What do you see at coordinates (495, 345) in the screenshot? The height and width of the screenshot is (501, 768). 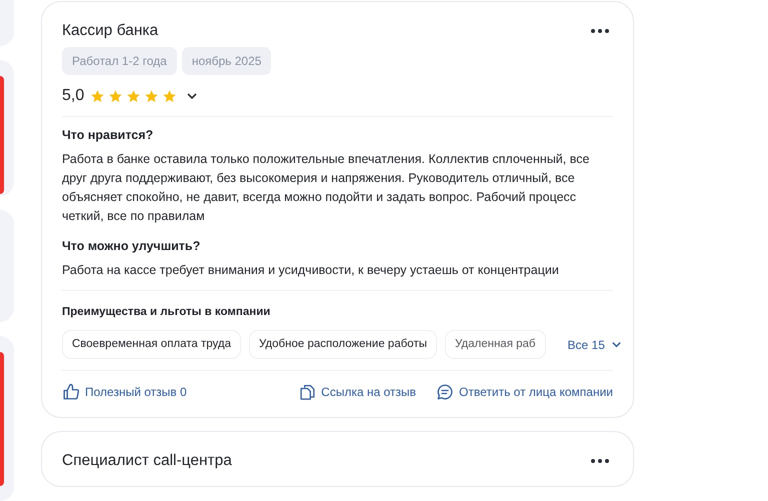 I see `benefit-chip: Удаленная раб` at bounding box center [495, 345].